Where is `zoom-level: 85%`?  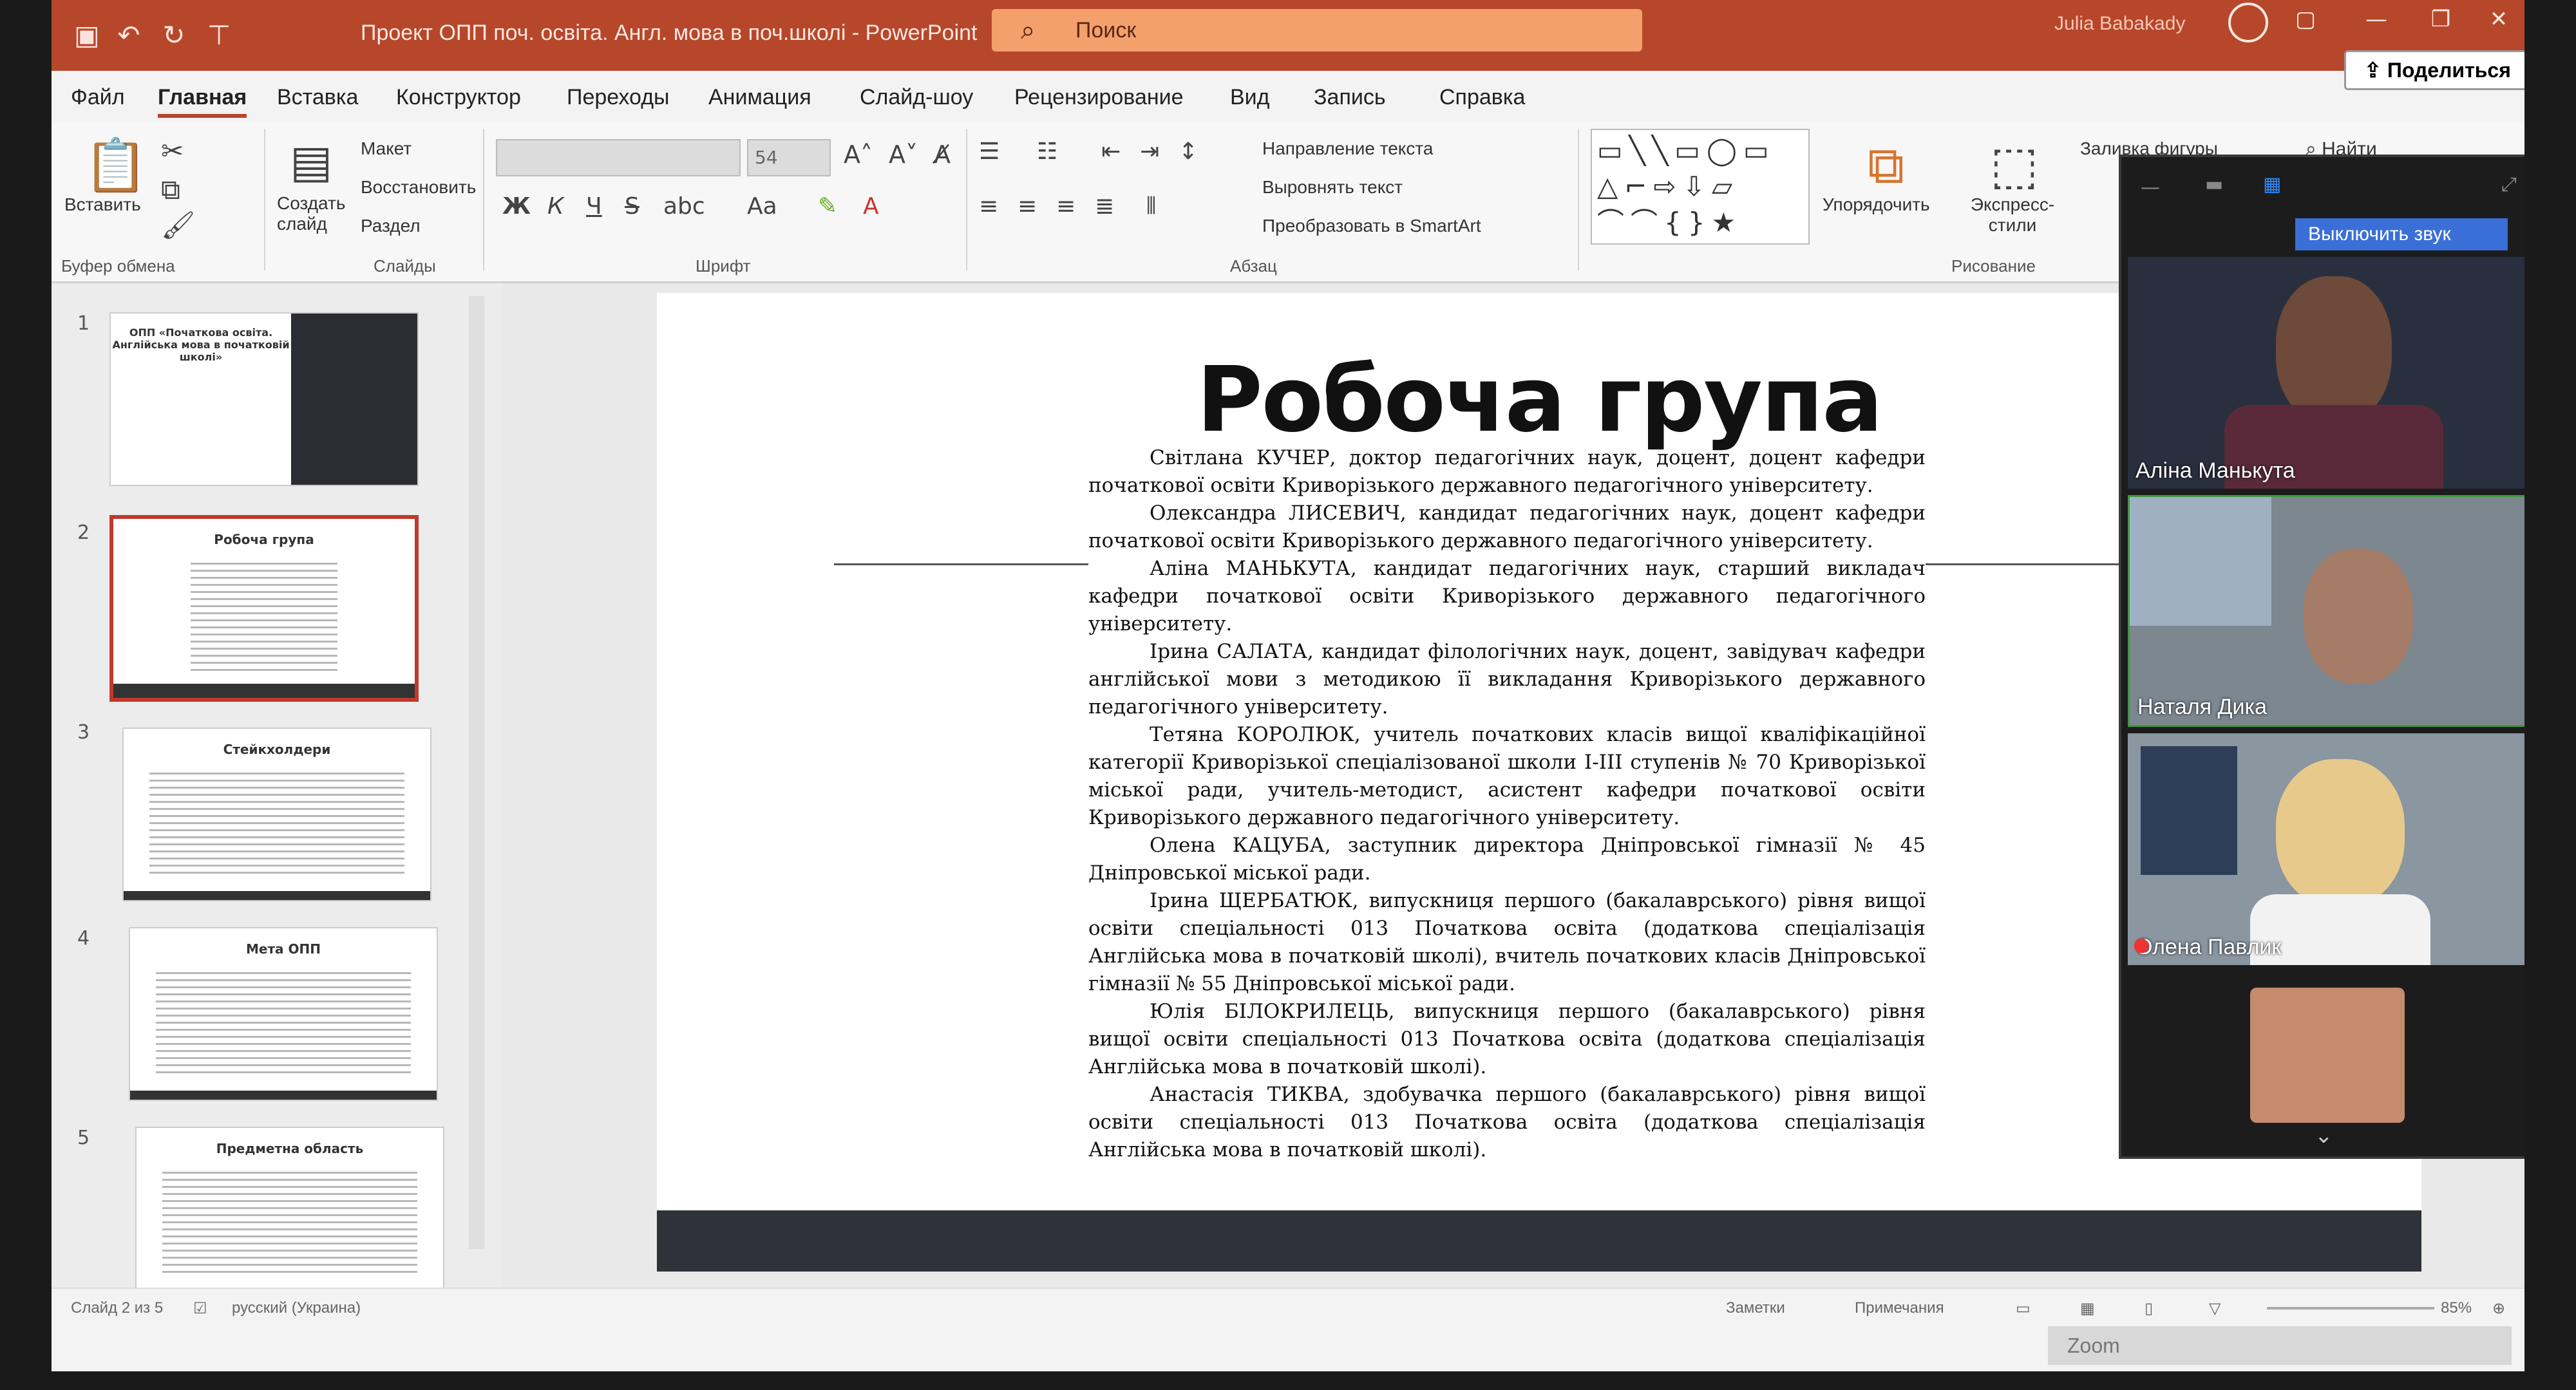
zoom-level: 85% is located at coordinates (2456, 1308).